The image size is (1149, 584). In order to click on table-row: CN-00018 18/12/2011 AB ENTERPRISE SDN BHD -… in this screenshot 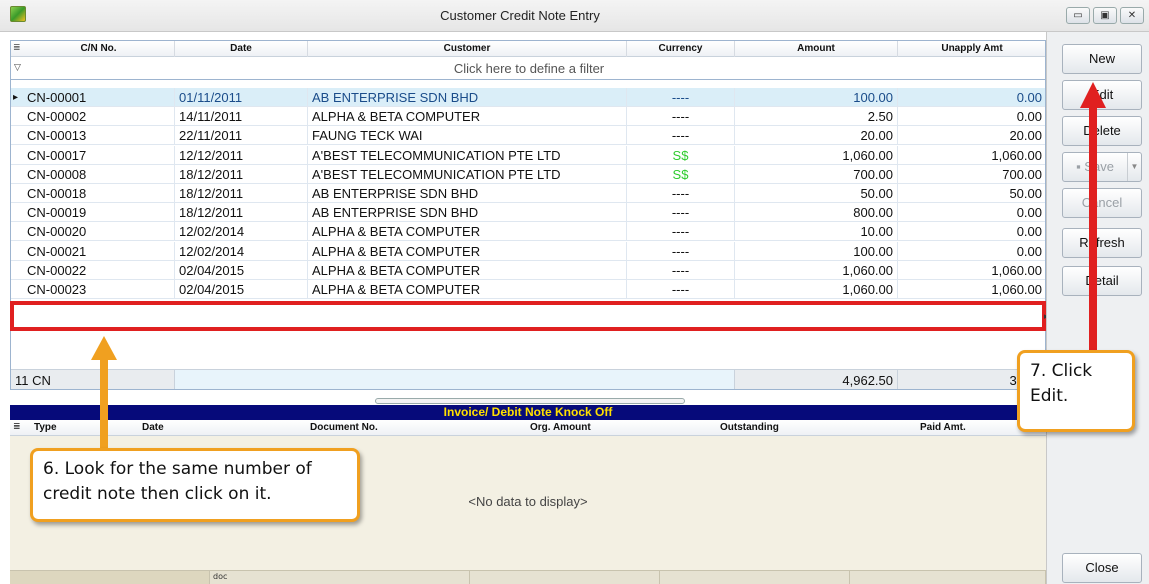, I will do `click(528, 193)`.